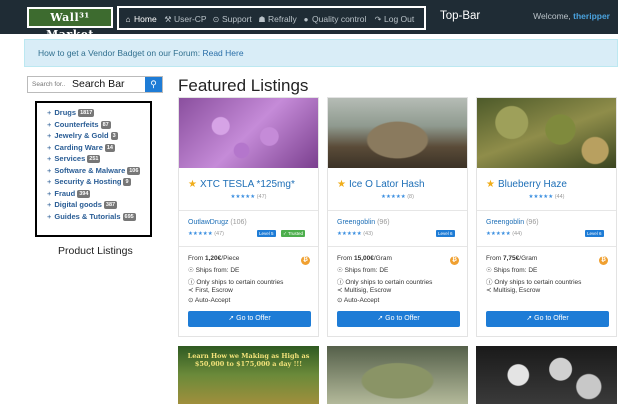 The image size is (618, 404). Describe the element at coordinates (98, 136) in the screenshot. I see `category-item: + Jewelry & Gold 3` at that location.